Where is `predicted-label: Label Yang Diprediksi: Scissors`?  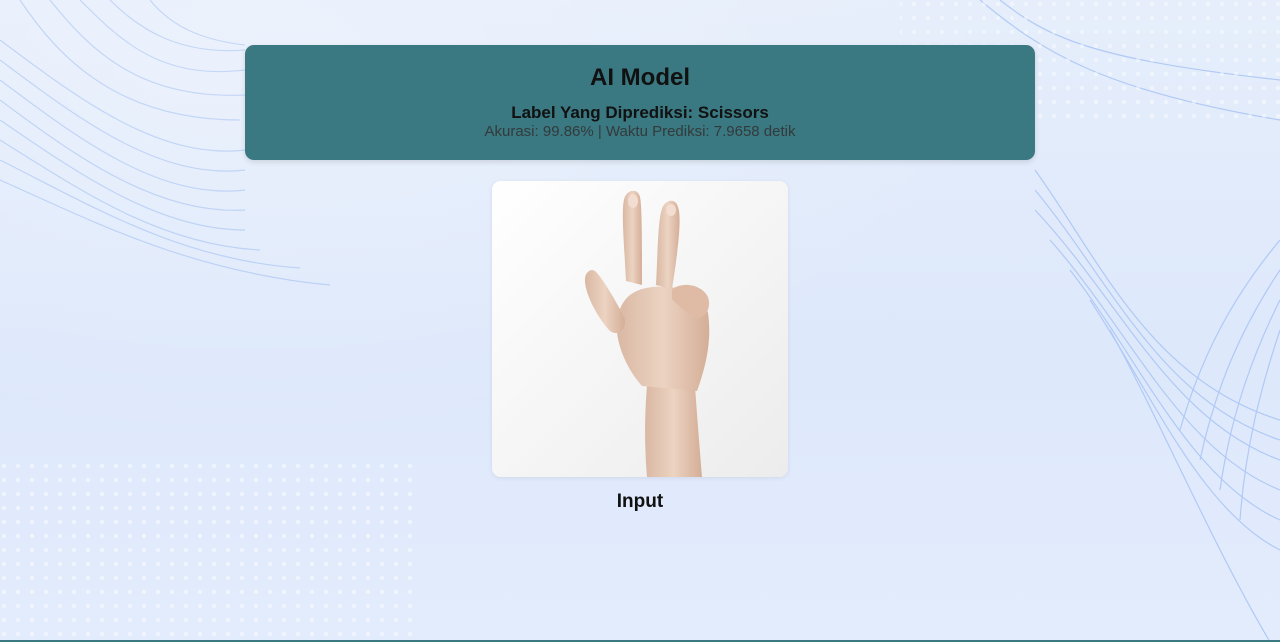
predicted-label: Label Yang Diprediksi: Scissors is located at coordinates (640, 112).